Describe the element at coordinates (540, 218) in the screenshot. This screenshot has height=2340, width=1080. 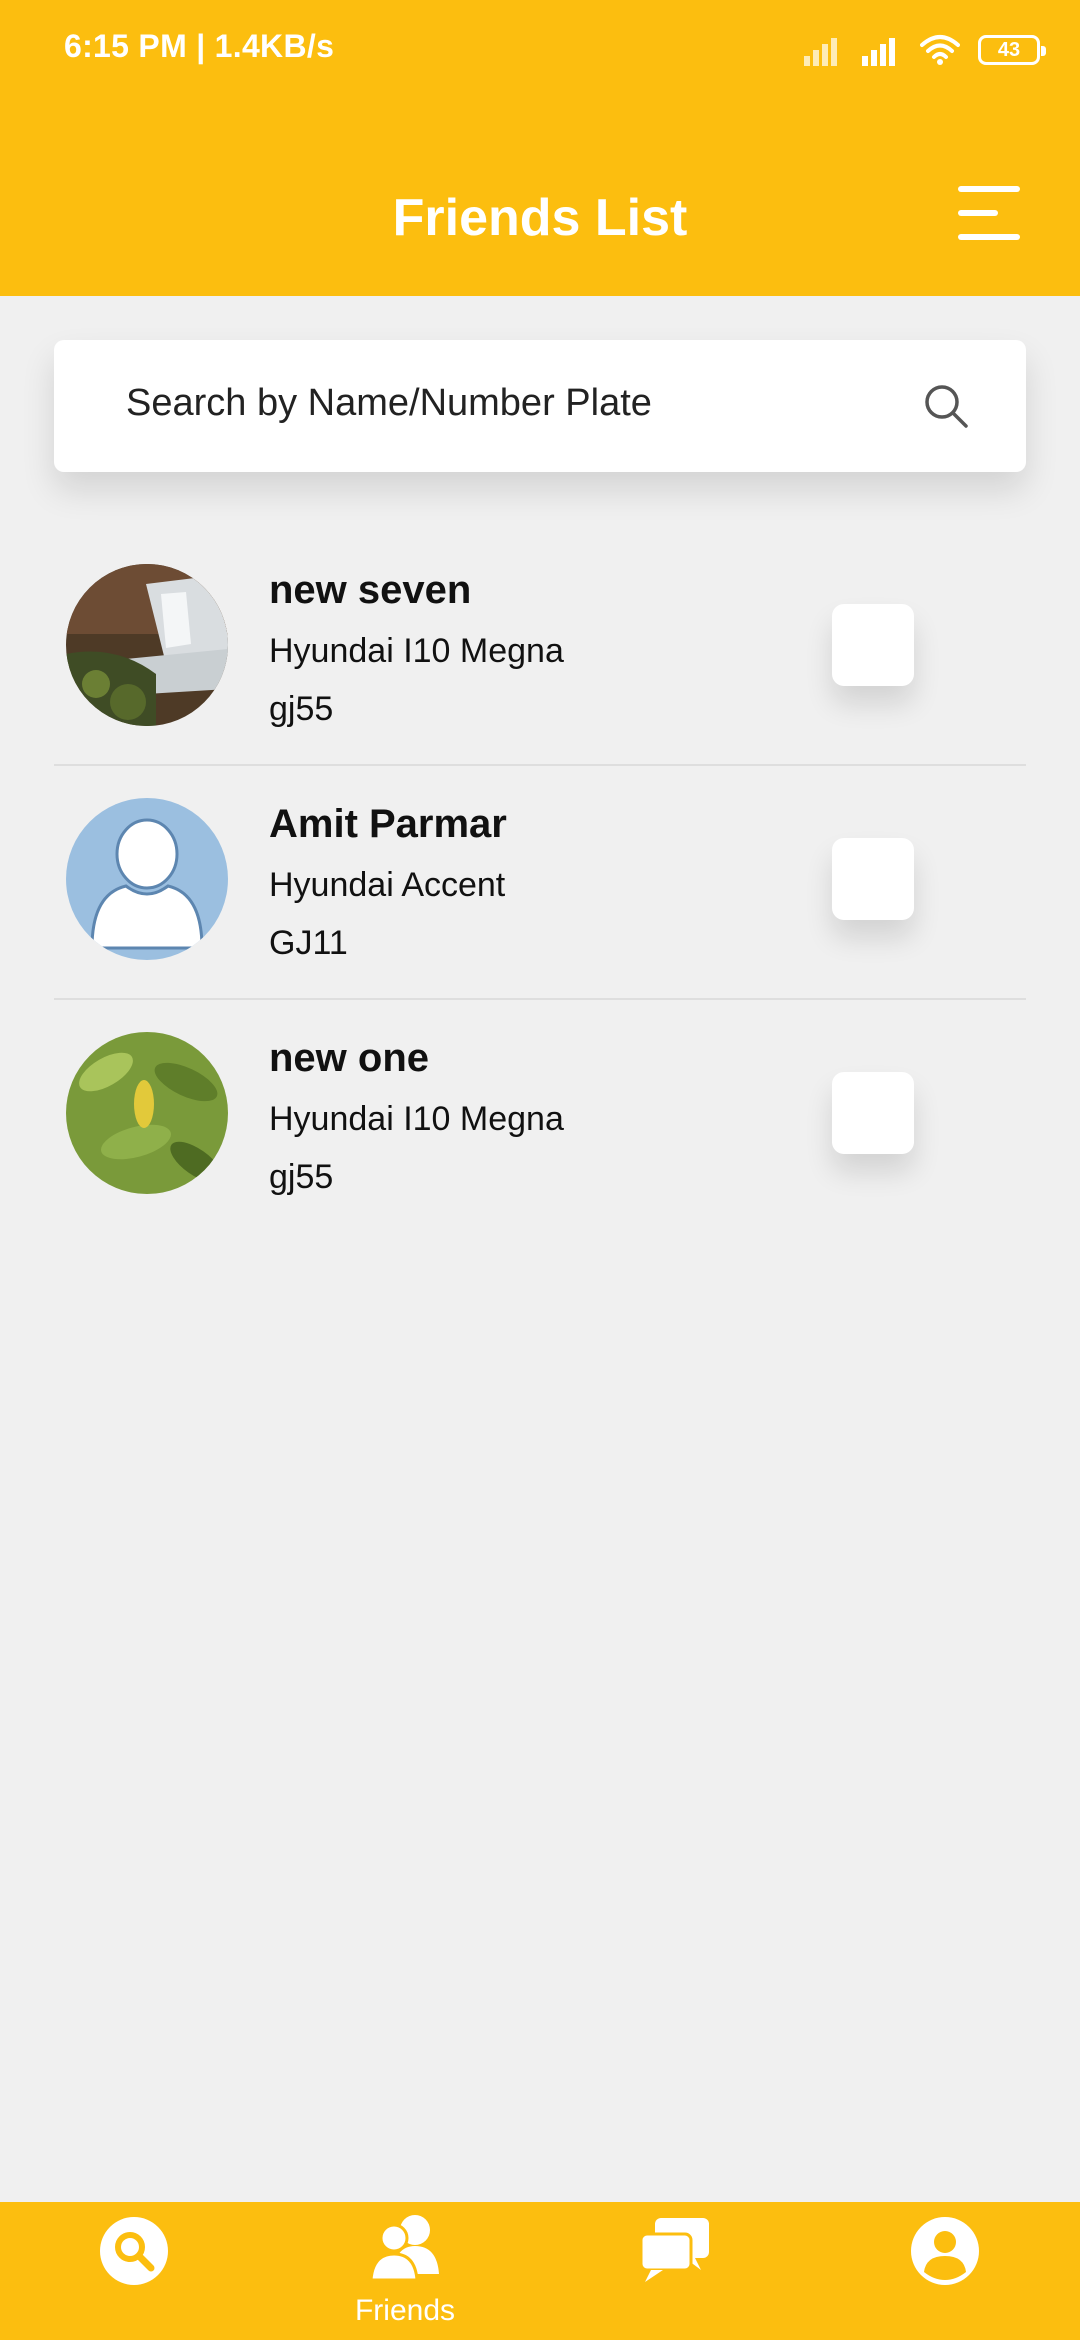
I see `page-title: Friends List` at that location.